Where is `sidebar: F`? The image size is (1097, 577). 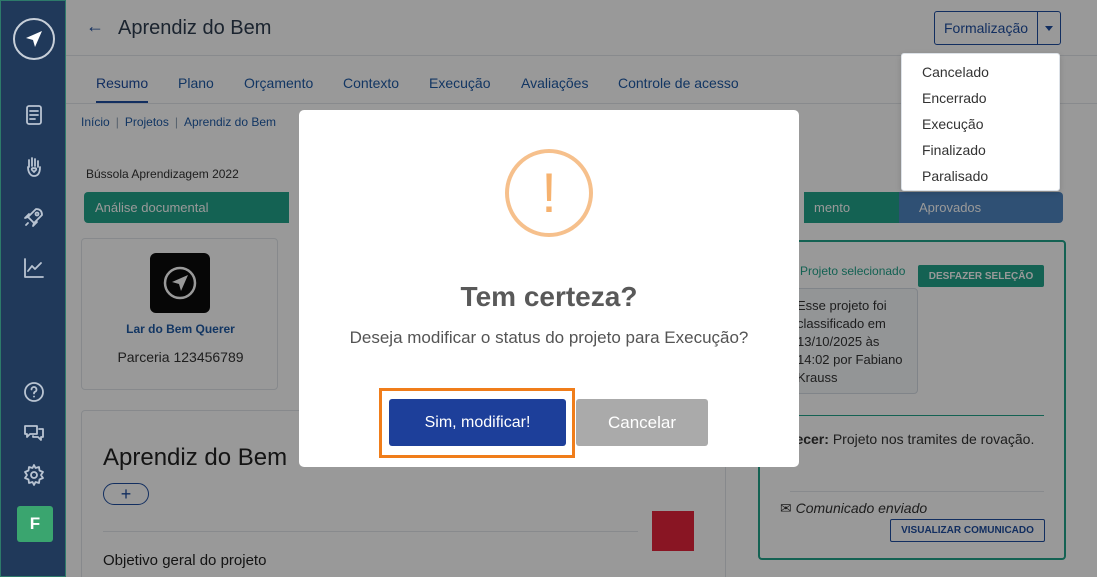 sidebar: F is located at coordinates (33, 288).